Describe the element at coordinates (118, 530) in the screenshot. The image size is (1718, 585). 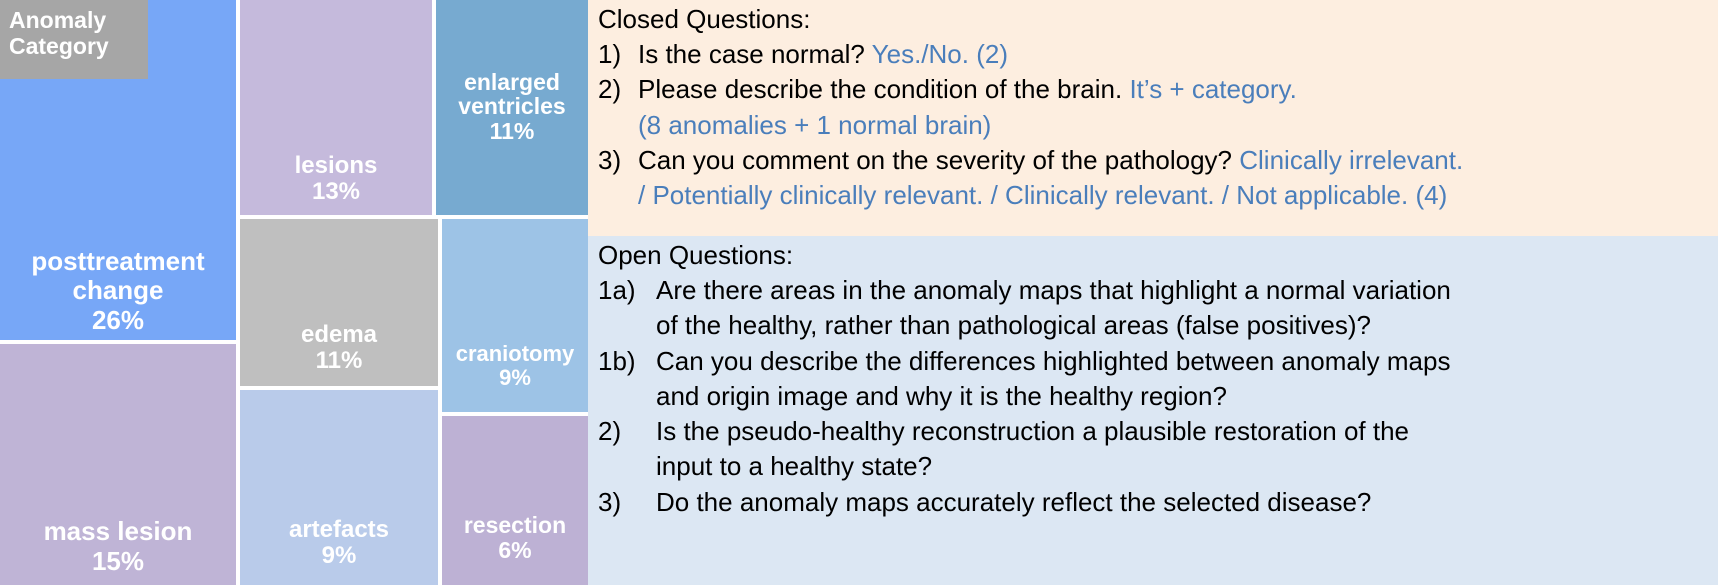
I see `tile-label: mass lesion` at that location.